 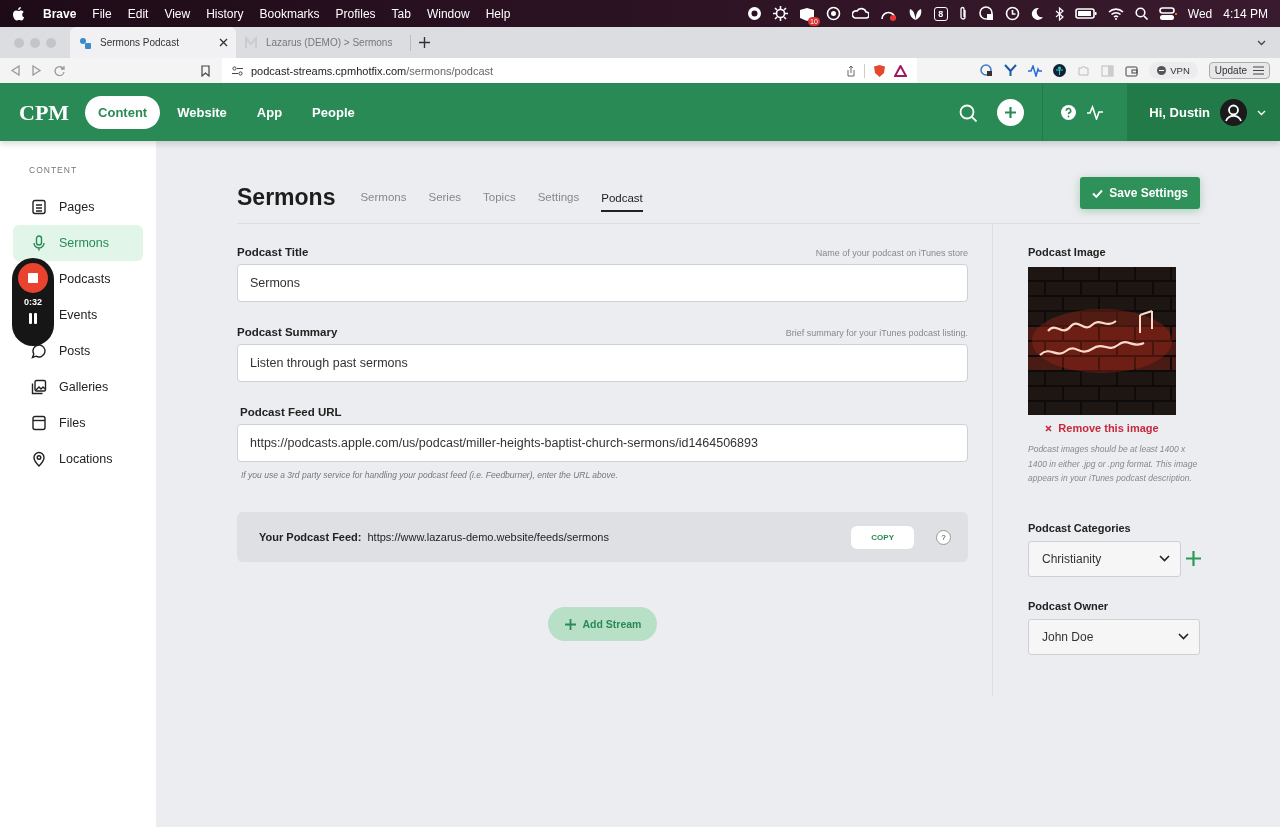 I want to click on save-settings-button: Save Settings, so click(x=1140, y=193).